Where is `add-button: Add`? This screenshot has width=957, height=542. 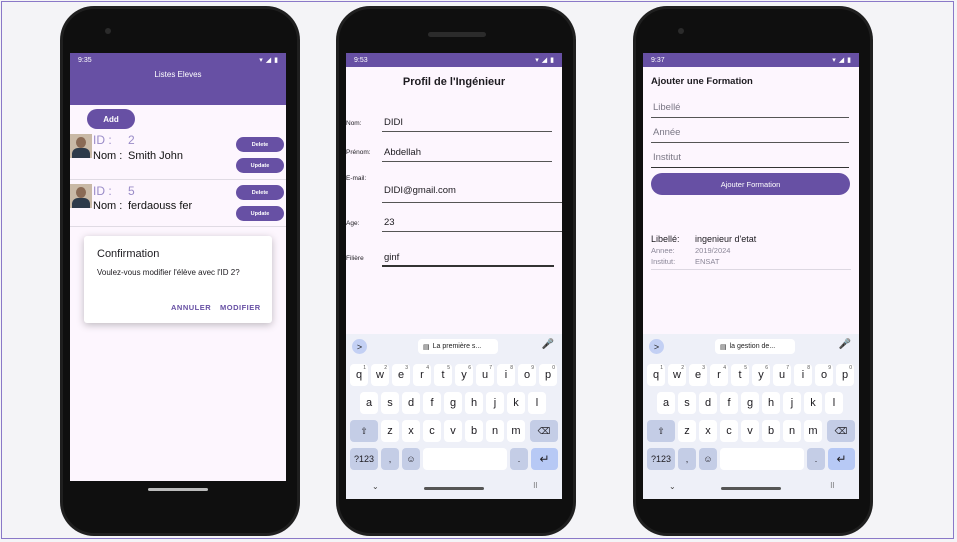
add-button: Add is located at coordinates (111, 119).